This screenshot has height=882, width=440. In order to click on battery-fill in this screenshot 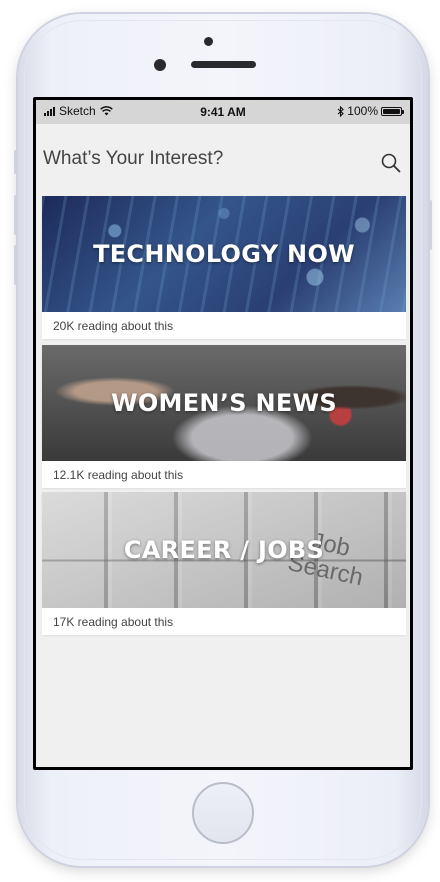, I will do `click(391, 111)`.